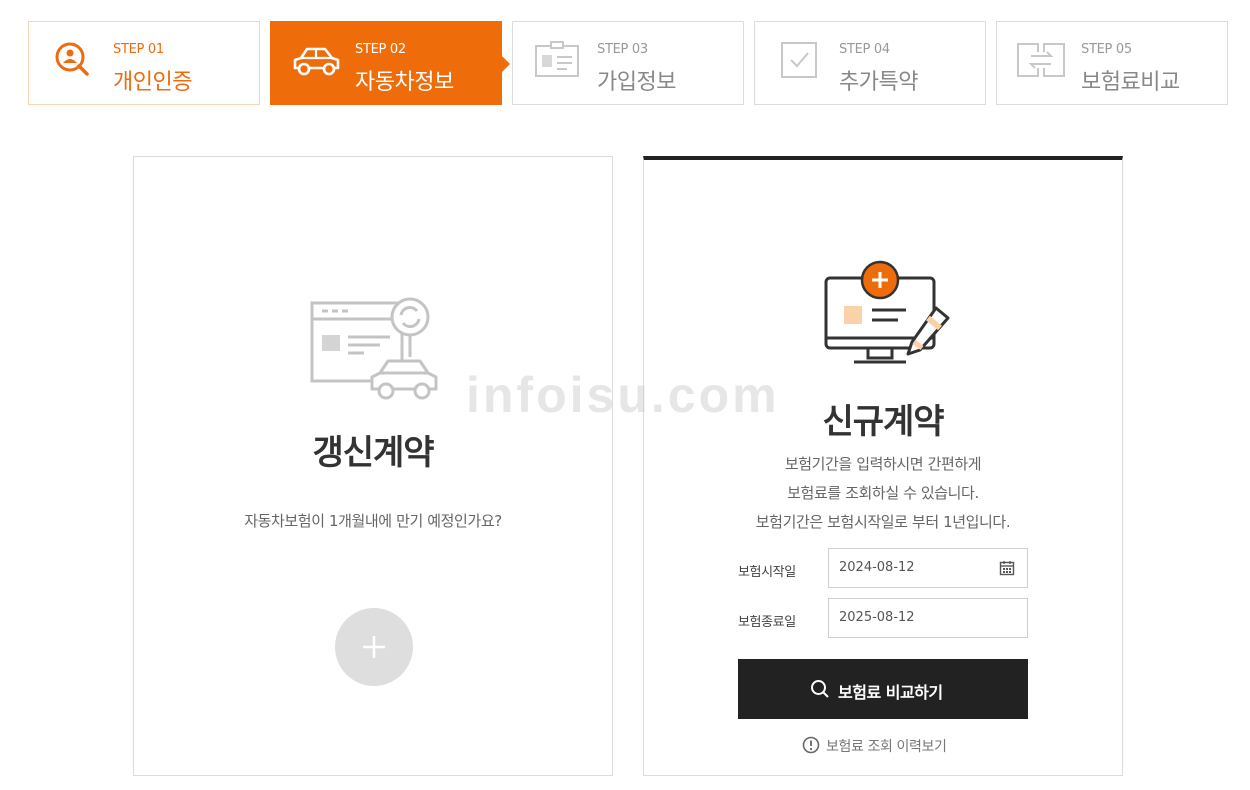  Describe the element at coordinates (144, 63) in the screenshot. I see `step-personal-auth: STEP 01 개인인증` at that location.